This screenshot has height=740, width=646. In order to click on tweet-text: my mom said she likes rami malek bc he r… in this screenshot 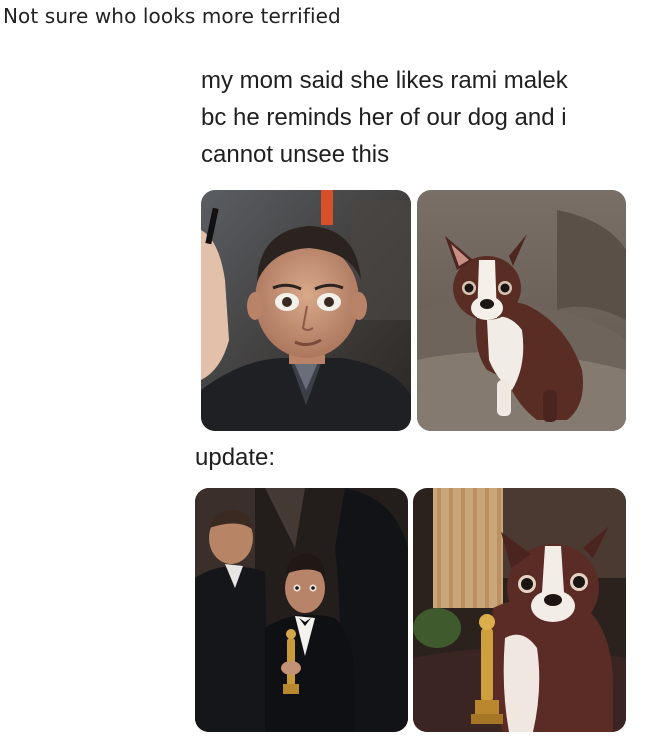, I will do `click(411, 117)`.